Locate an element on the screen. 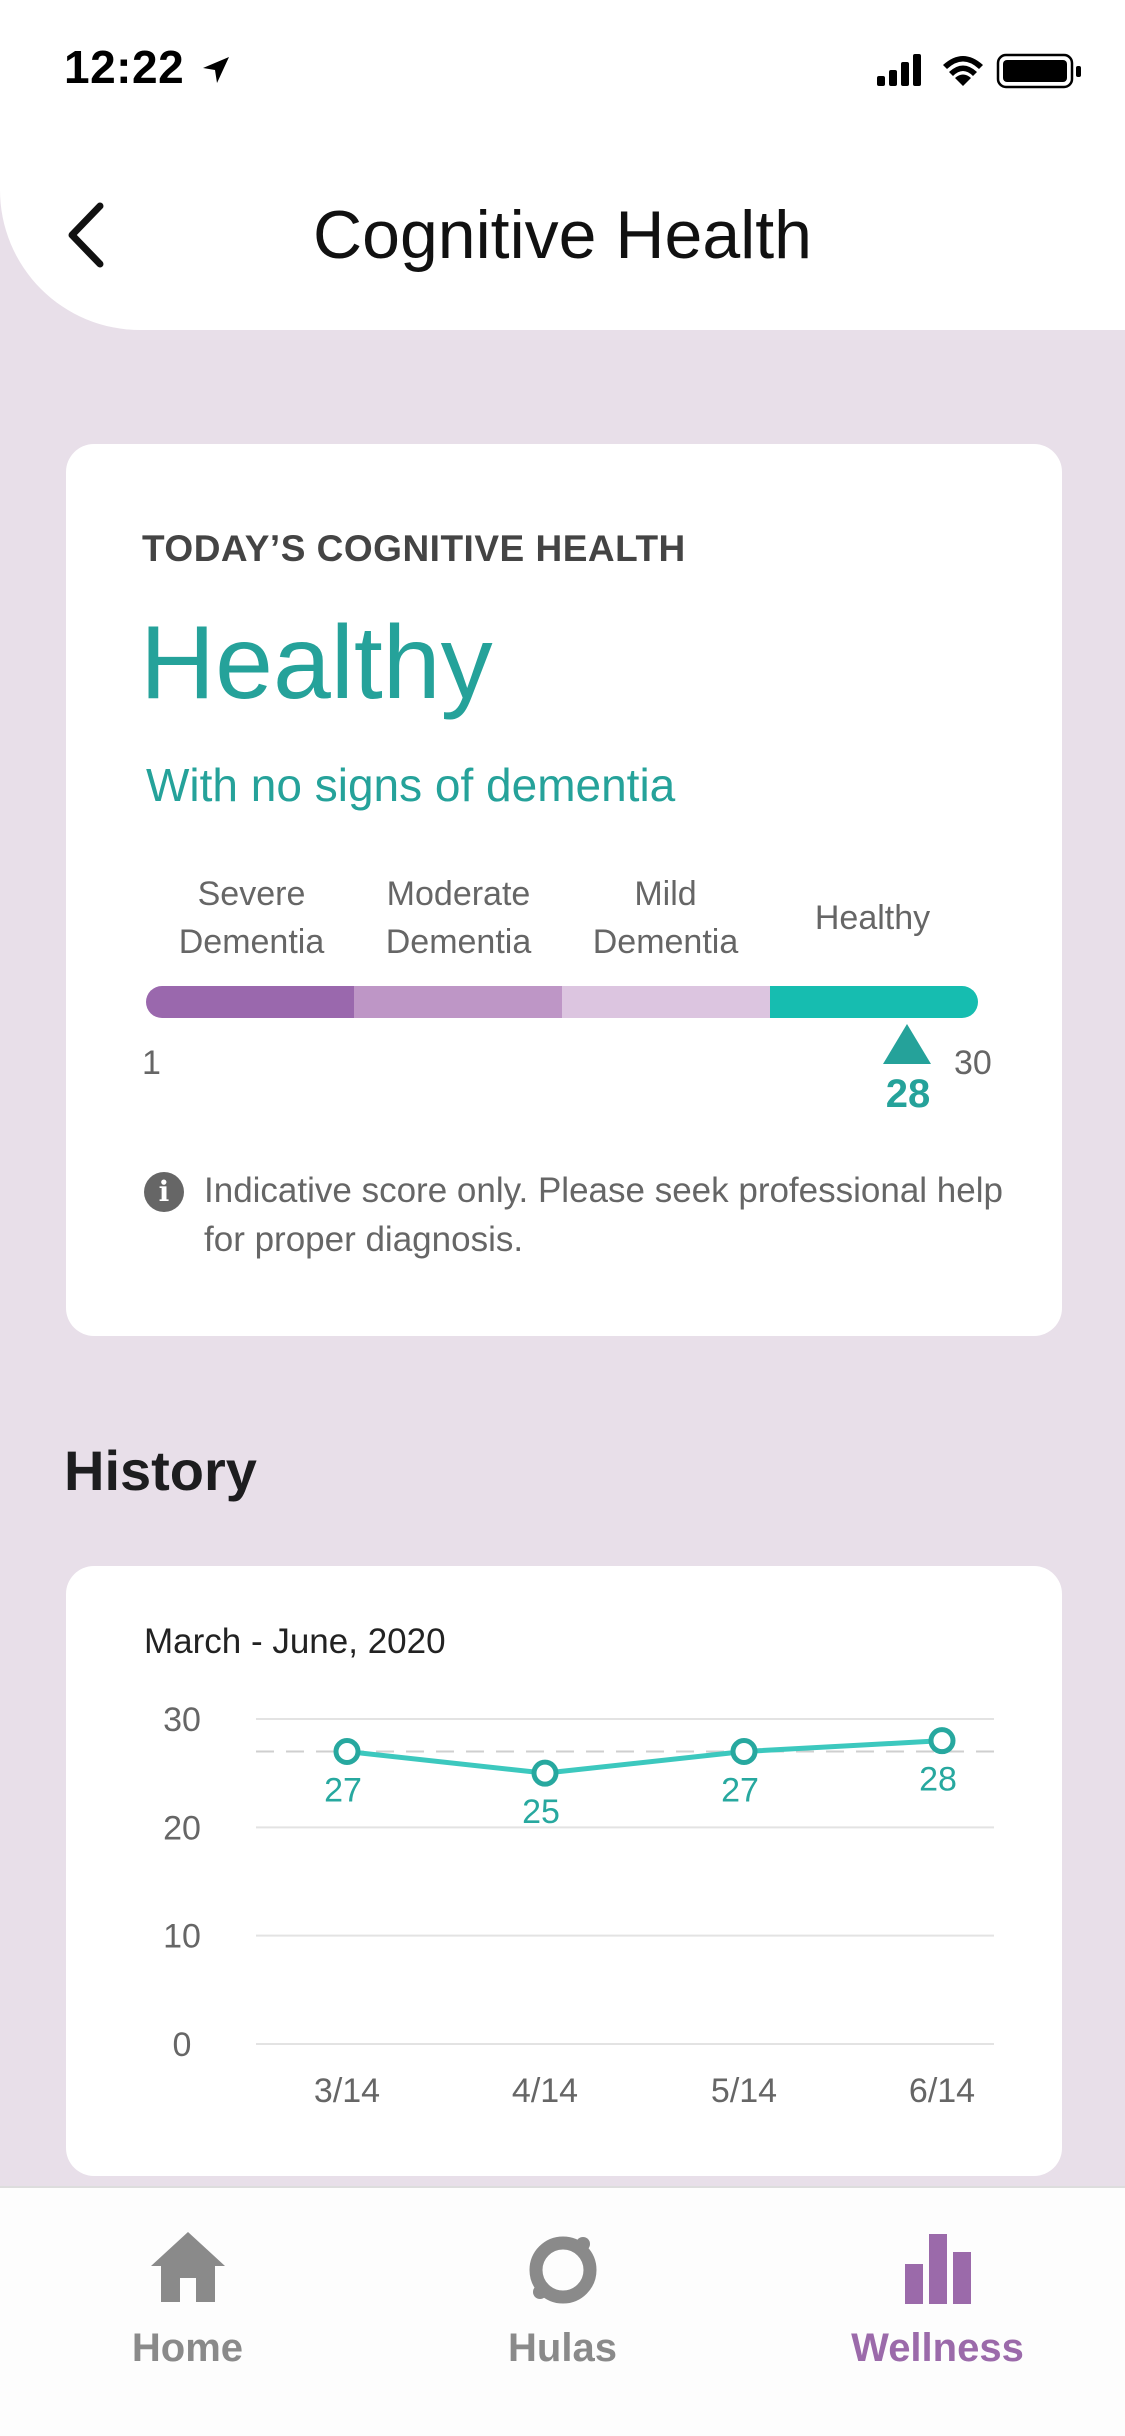 Image resolution: width=1125 pixels, height=2436 pixels. scale-segment-severe is located at coordinates (250, 1002).